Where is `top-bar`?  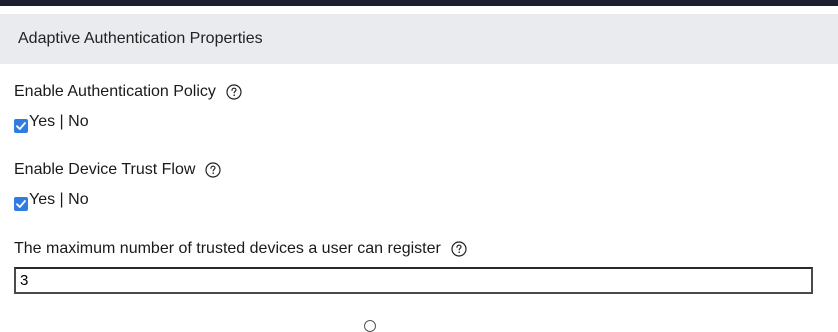
top-bar is located at coordinates (419, 3).